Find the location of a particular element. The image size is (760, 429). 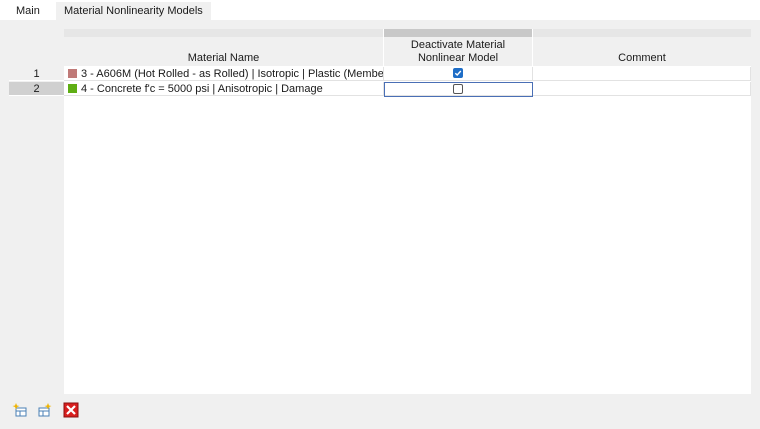

tab-bar: Main Material Nonlinearity Models is located at coordinates (380, 10).